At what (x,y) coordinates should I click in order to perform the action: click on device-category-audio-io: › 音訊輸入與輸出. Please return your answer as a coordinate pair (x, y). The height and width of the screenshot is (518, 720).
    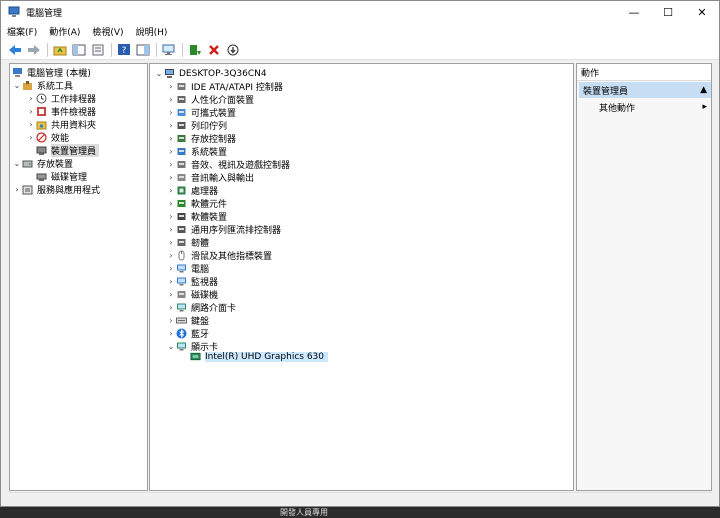
    Looking at the image, I should click on (210, 177).